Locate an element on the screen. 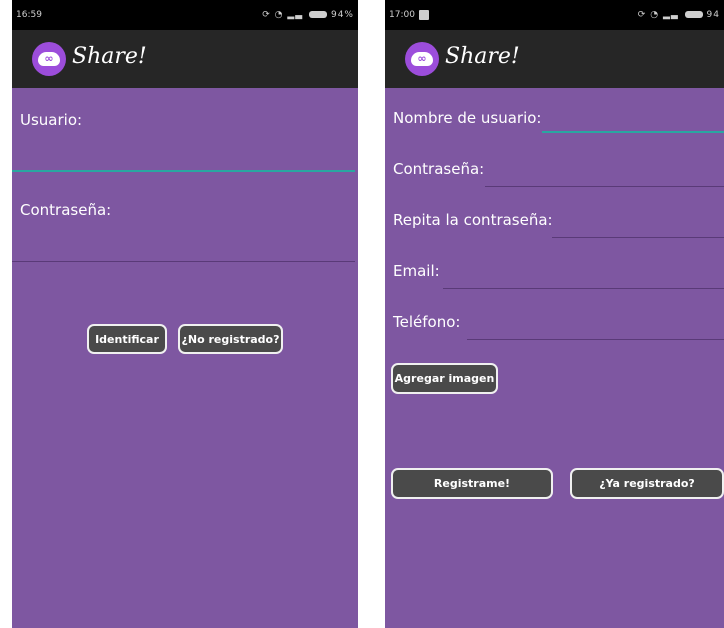 The height and width of the screenshot is (628, 724). email-input is located at coordinates (583, 288).